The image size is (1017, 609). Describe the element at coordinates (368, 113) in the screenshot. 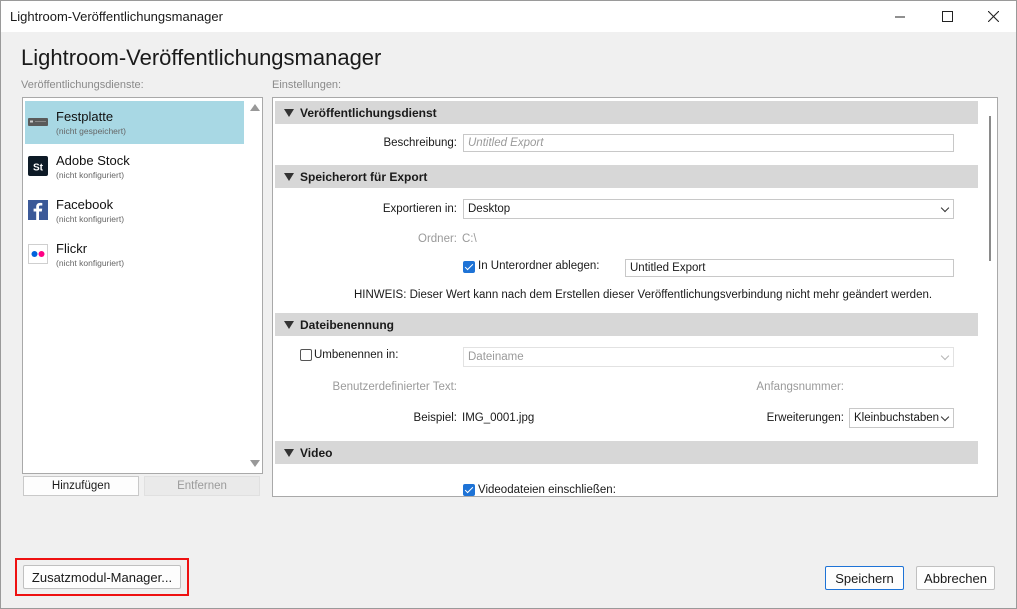

I see `section-title: Veröffentlichungsdienst` at that location.